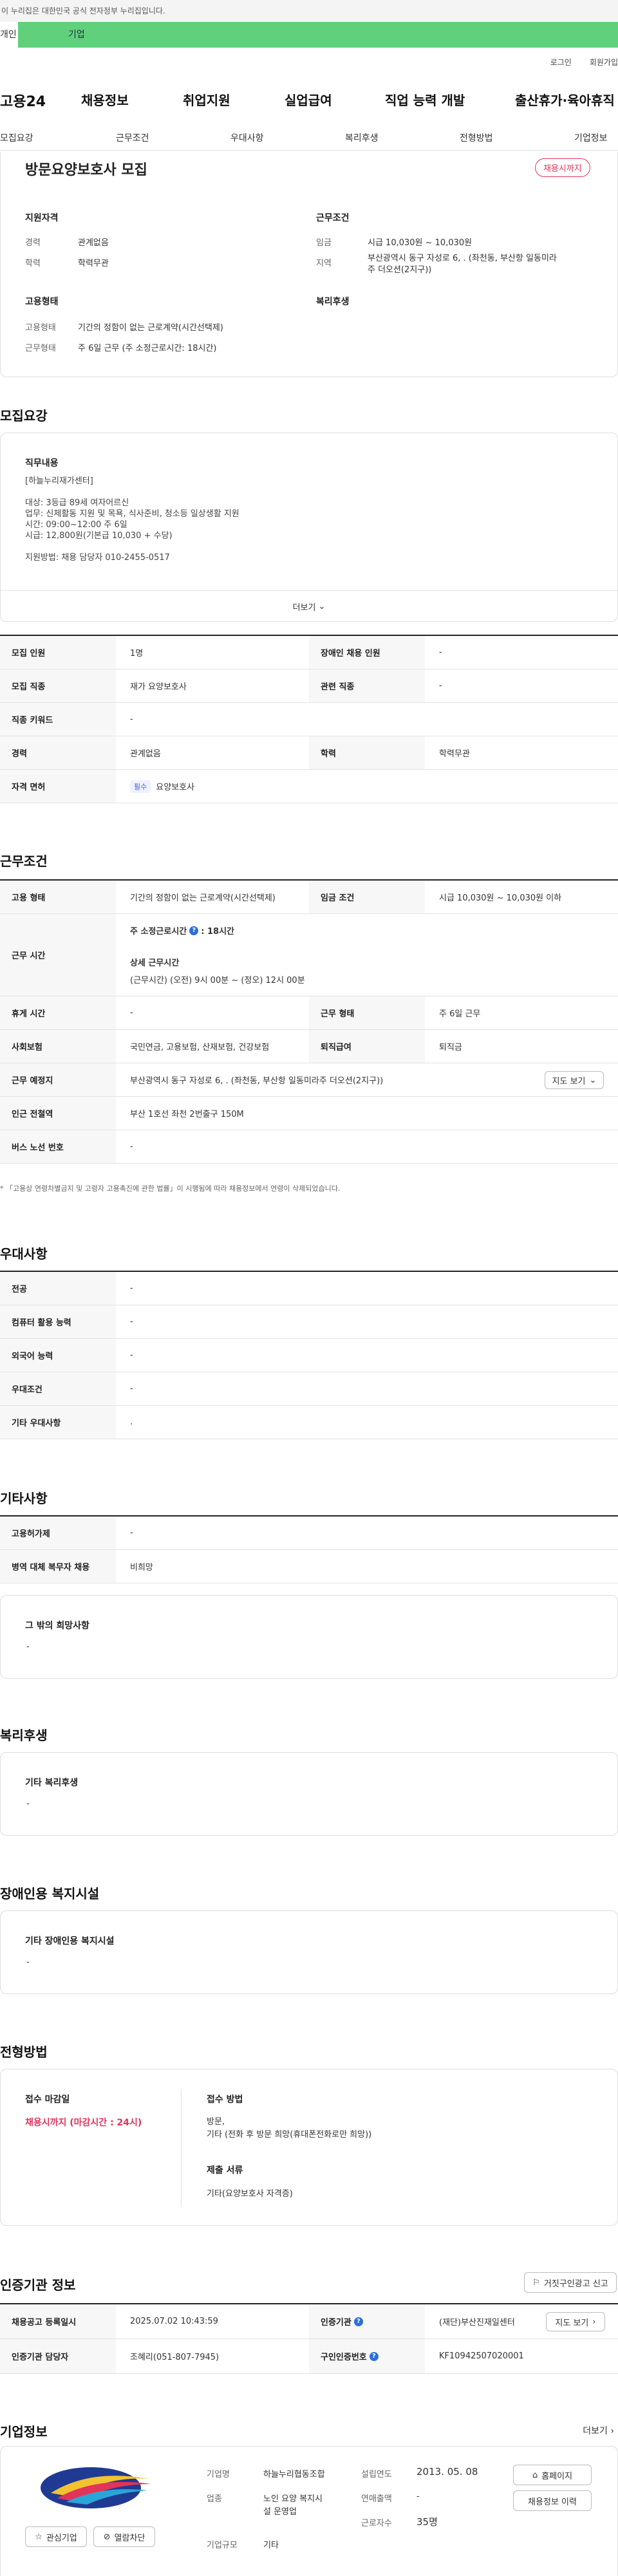 Image resolution: width=618 pixels, height=2576 pixels. What do you see at coordinates (175, 787) in the screenshot?
I see `license-value: 요양보호사` at bounding box center [175, 787].